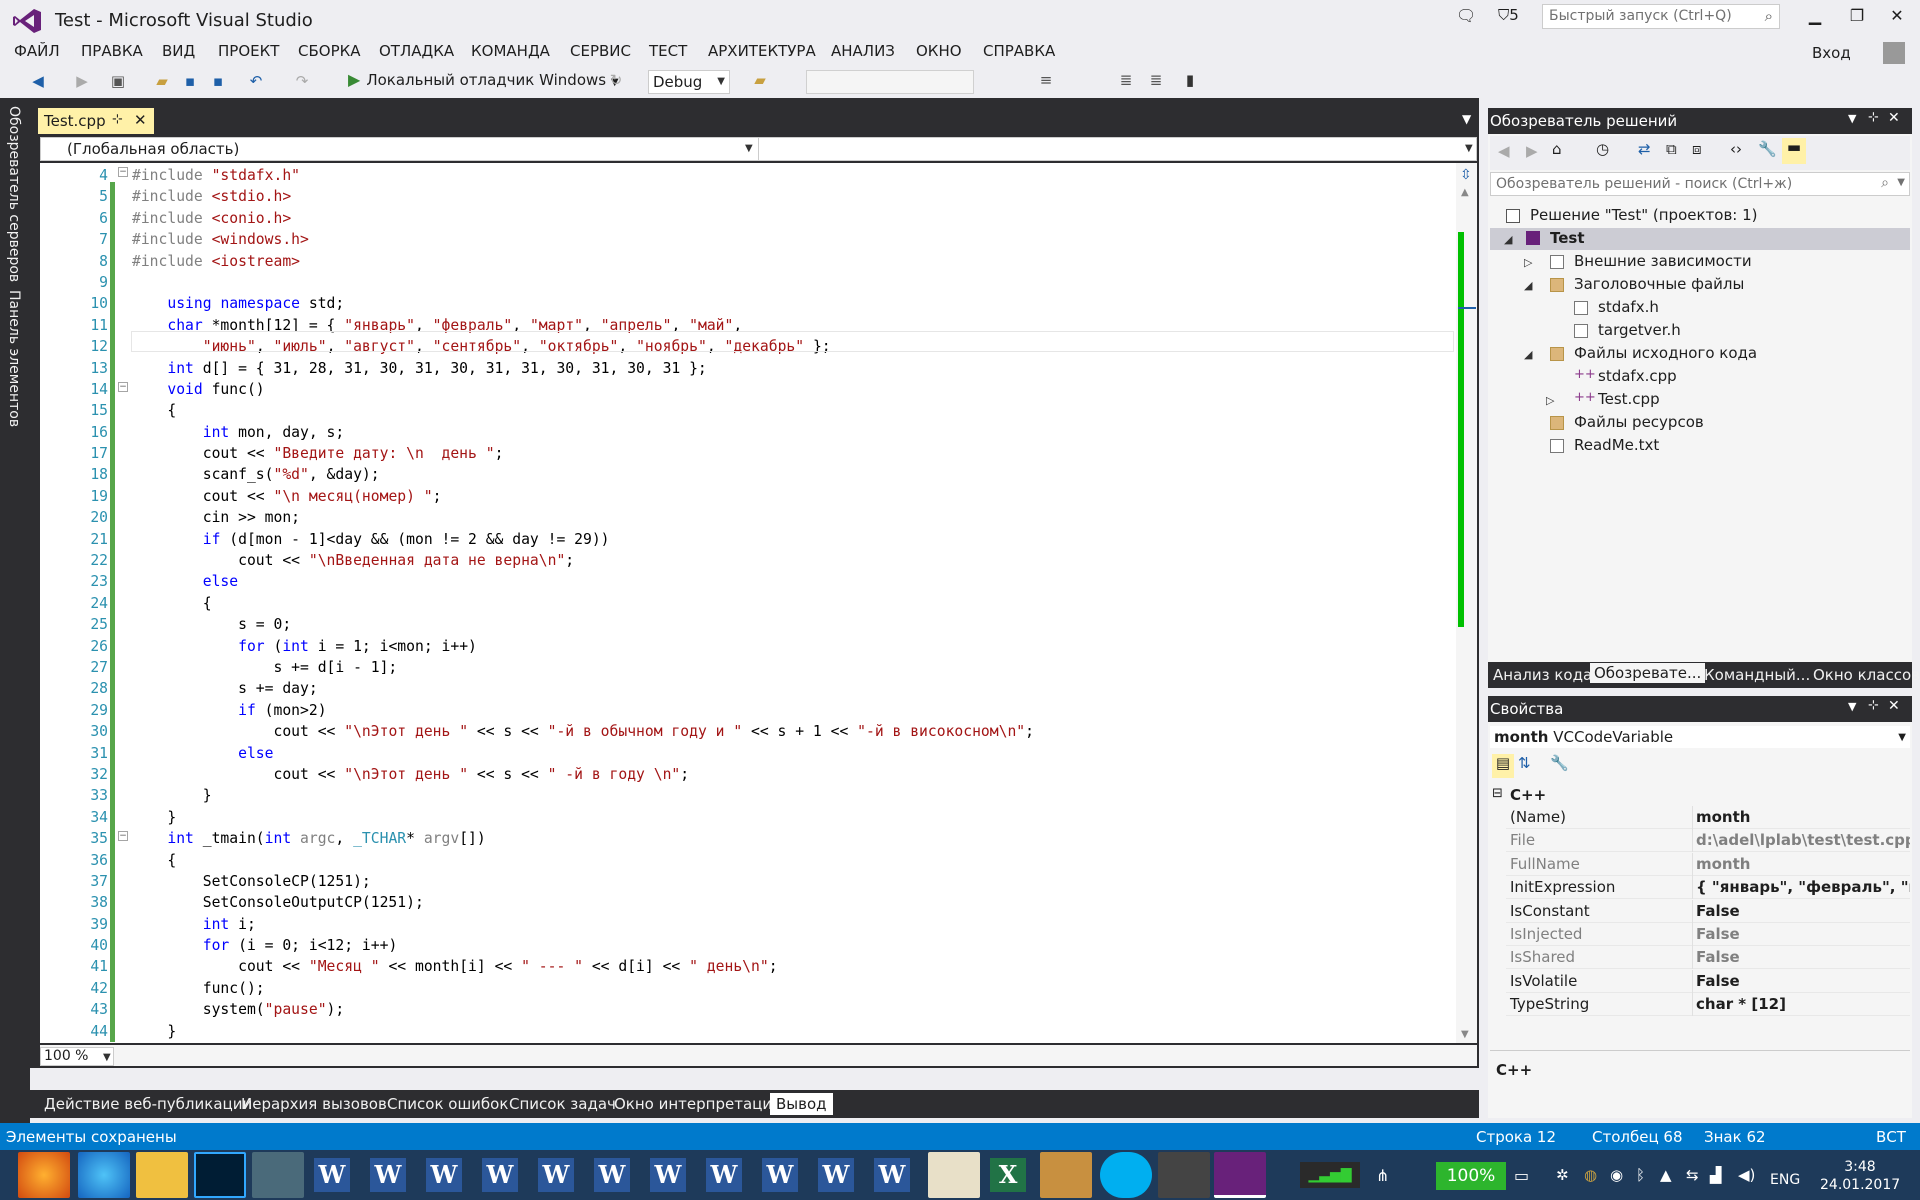 This screenshot has height=1200, width=1920. What do you see at coordinates (1156, 80) in the screenshot?
I see `uncomment-icon: ≣` at bounding box center [1156, 80].